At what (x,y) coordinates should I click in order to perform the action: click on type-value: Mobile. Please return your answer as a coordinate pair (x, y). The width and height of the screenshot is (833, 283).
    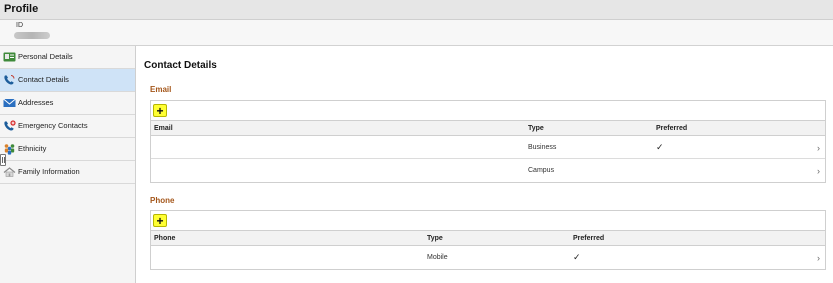
    Looking at the image, I should click on (437, 257).